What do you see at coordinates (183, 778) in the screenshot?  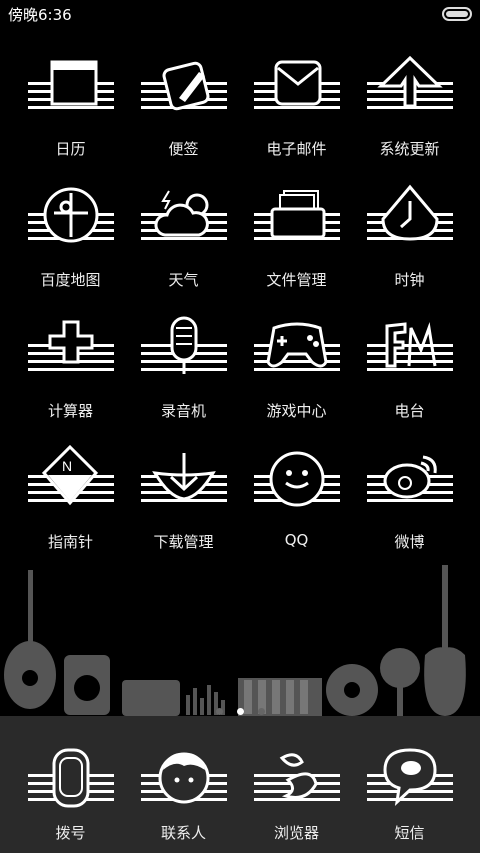 I see `contacts-icon` at bounding box center [183, 778].